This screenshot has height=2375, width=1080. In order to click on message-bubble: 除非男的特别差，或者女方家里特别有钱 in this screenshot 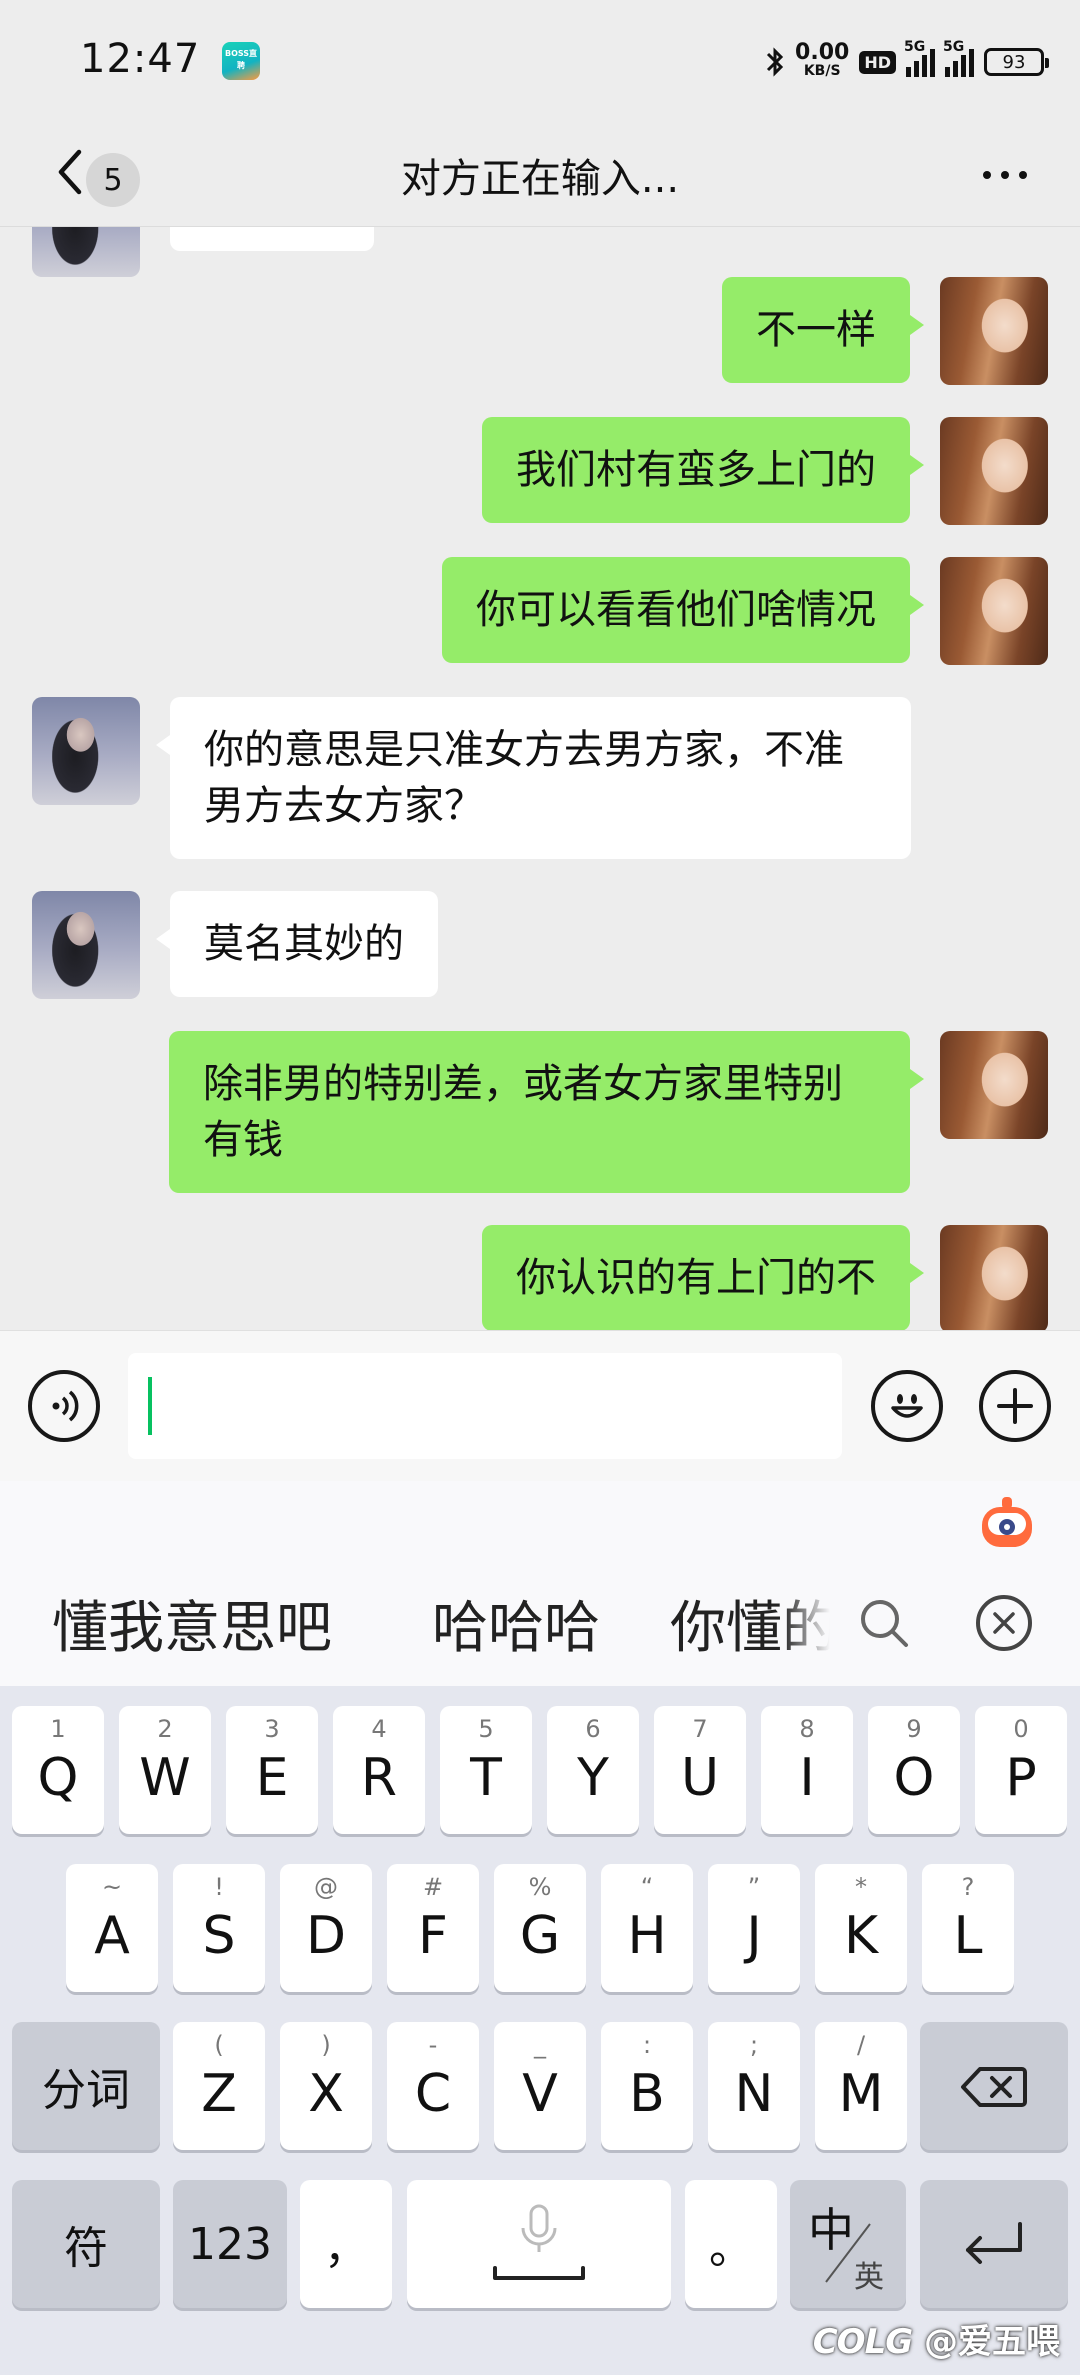, I will do `click(546, 1112)`.